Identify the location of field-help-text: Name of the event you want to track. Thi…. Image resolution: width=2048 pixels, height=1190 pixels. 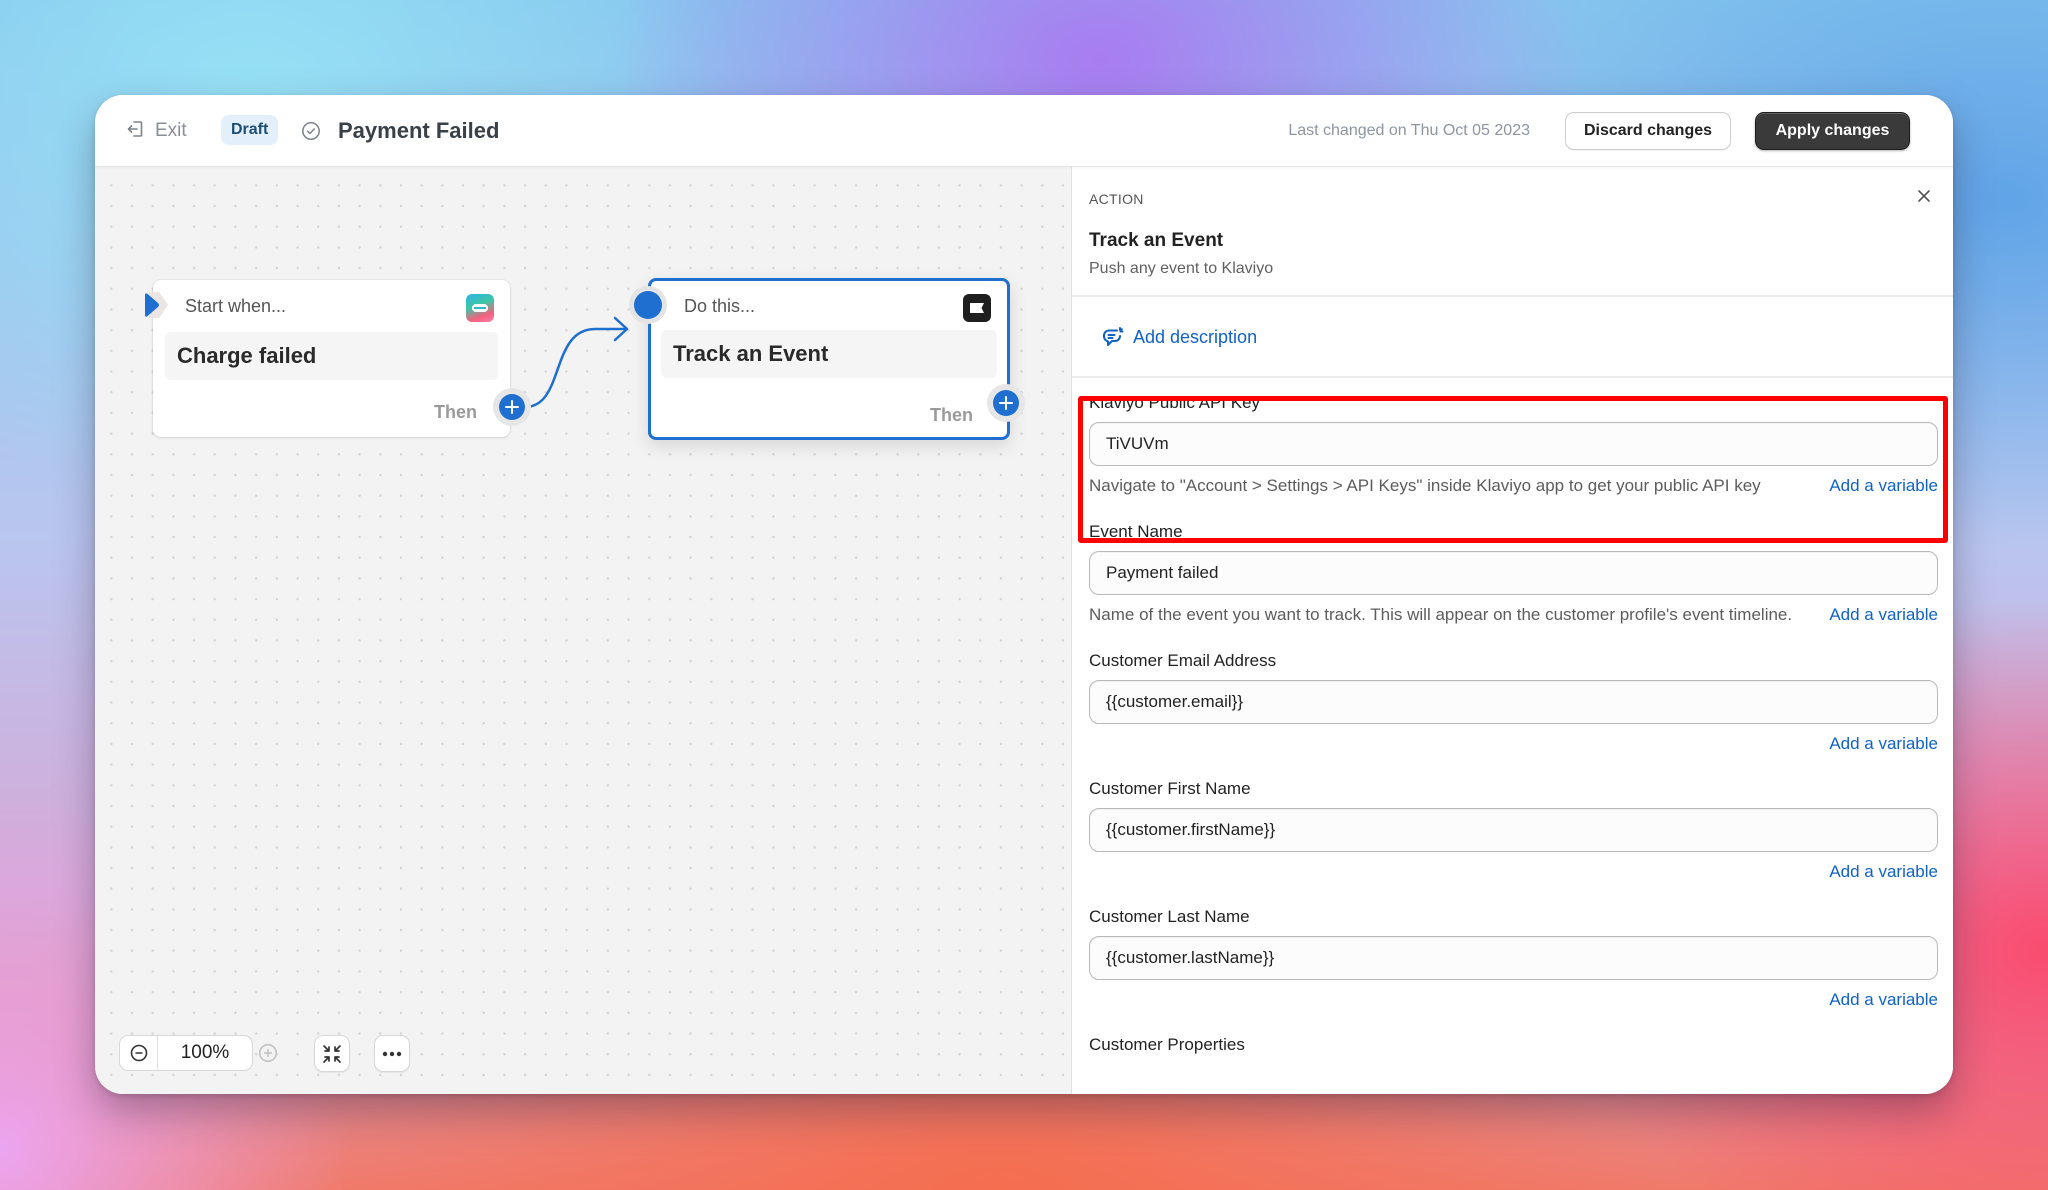
(1513, 614).